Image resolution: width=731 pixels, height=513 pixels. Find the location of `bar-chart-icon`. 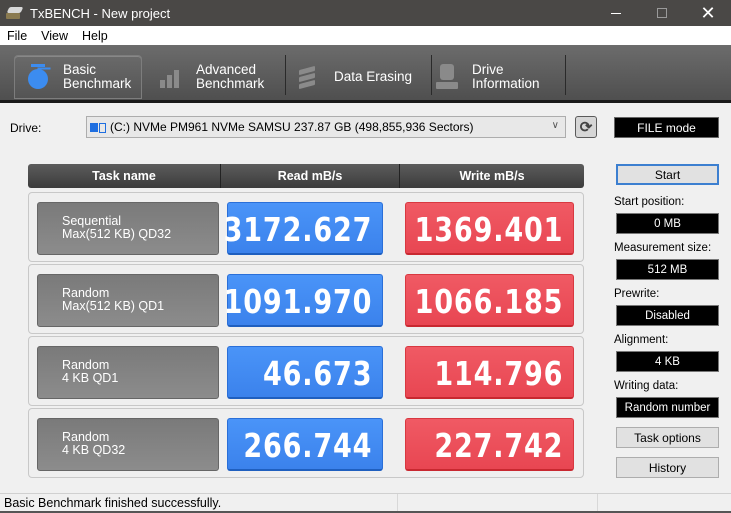

bar-chart-icon is located at coordinates (171, 77).